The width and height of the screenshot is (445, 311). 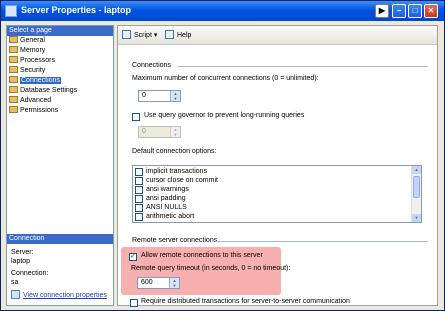 I want to click on title-bar: Server Properties - laptop ▶ – □ ✕, so click(x=222, y=11).